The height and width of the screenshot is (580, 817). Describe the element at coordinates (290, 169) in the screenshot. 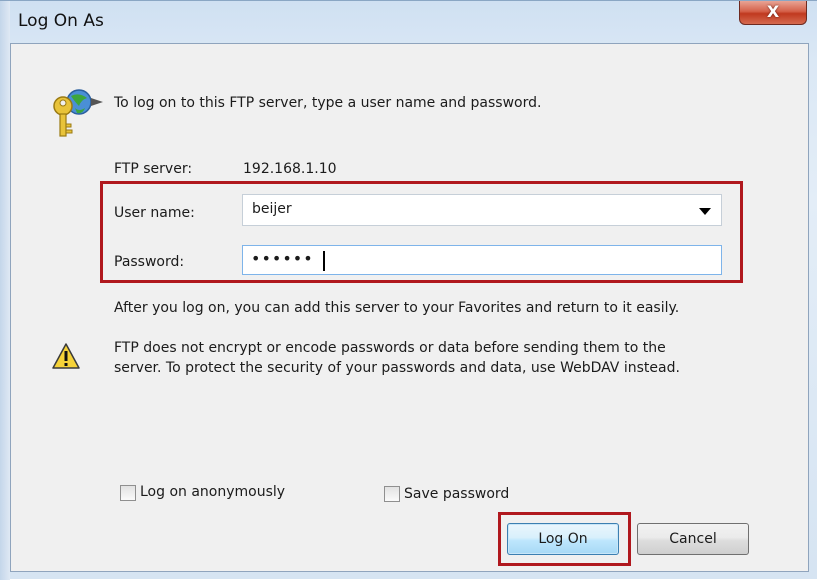

I see `ftp-server-value: 192.168.1.10` at that location.